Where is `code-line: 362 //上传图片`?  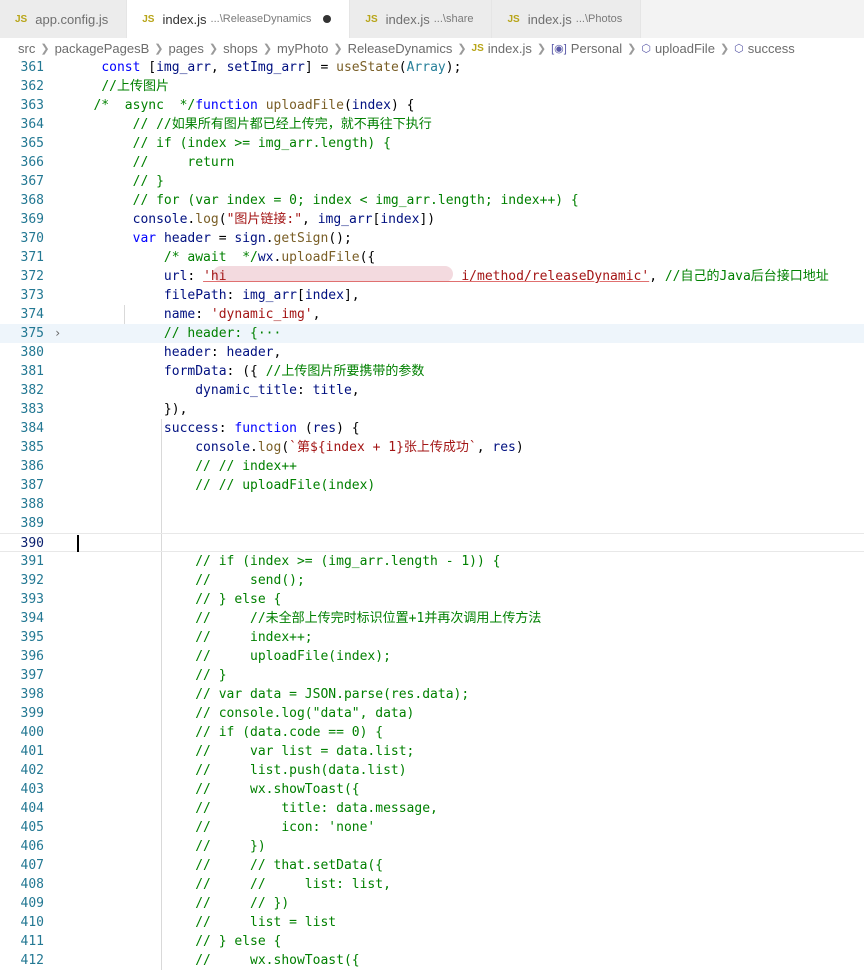 code-line: 362 //上传图片 is located at coordinates (432, 86).